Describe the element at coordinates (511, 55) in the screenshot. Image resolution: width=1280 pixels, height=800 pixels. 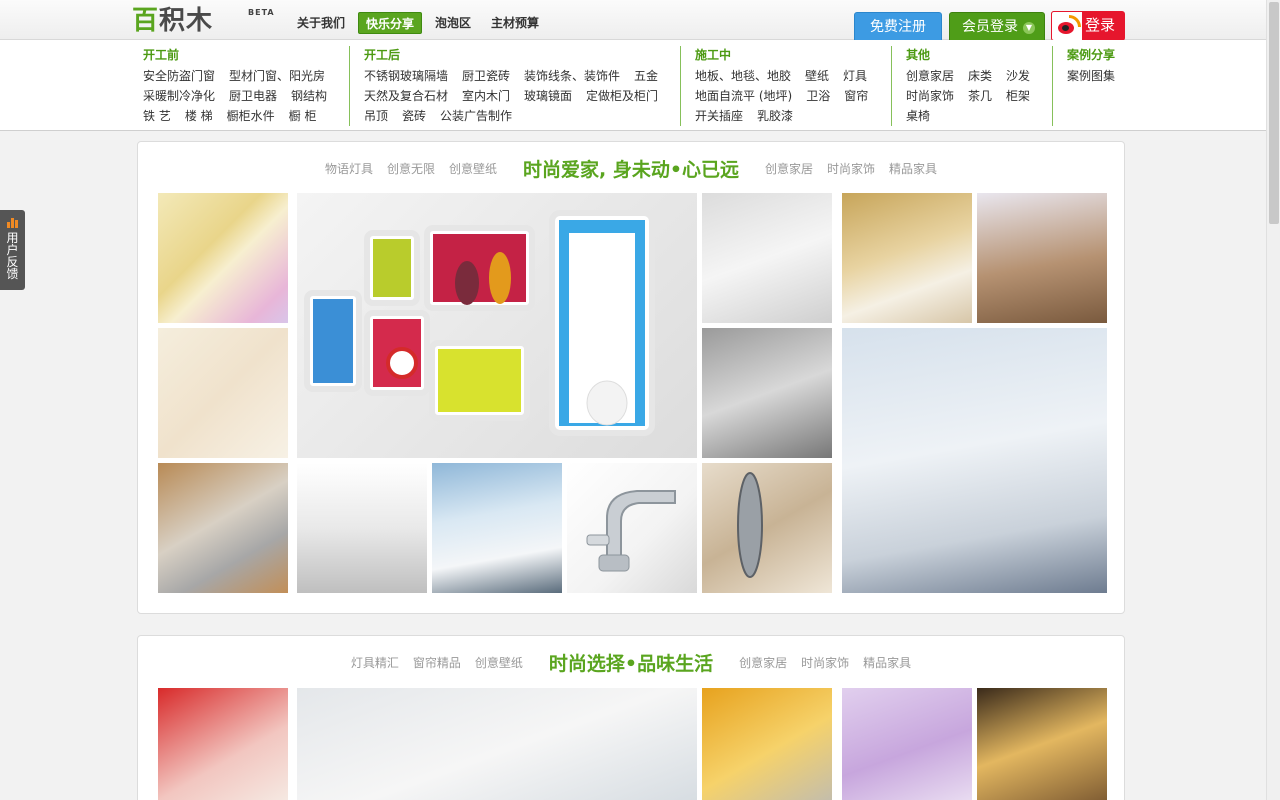
I see `category-head: 开工后` at that location.